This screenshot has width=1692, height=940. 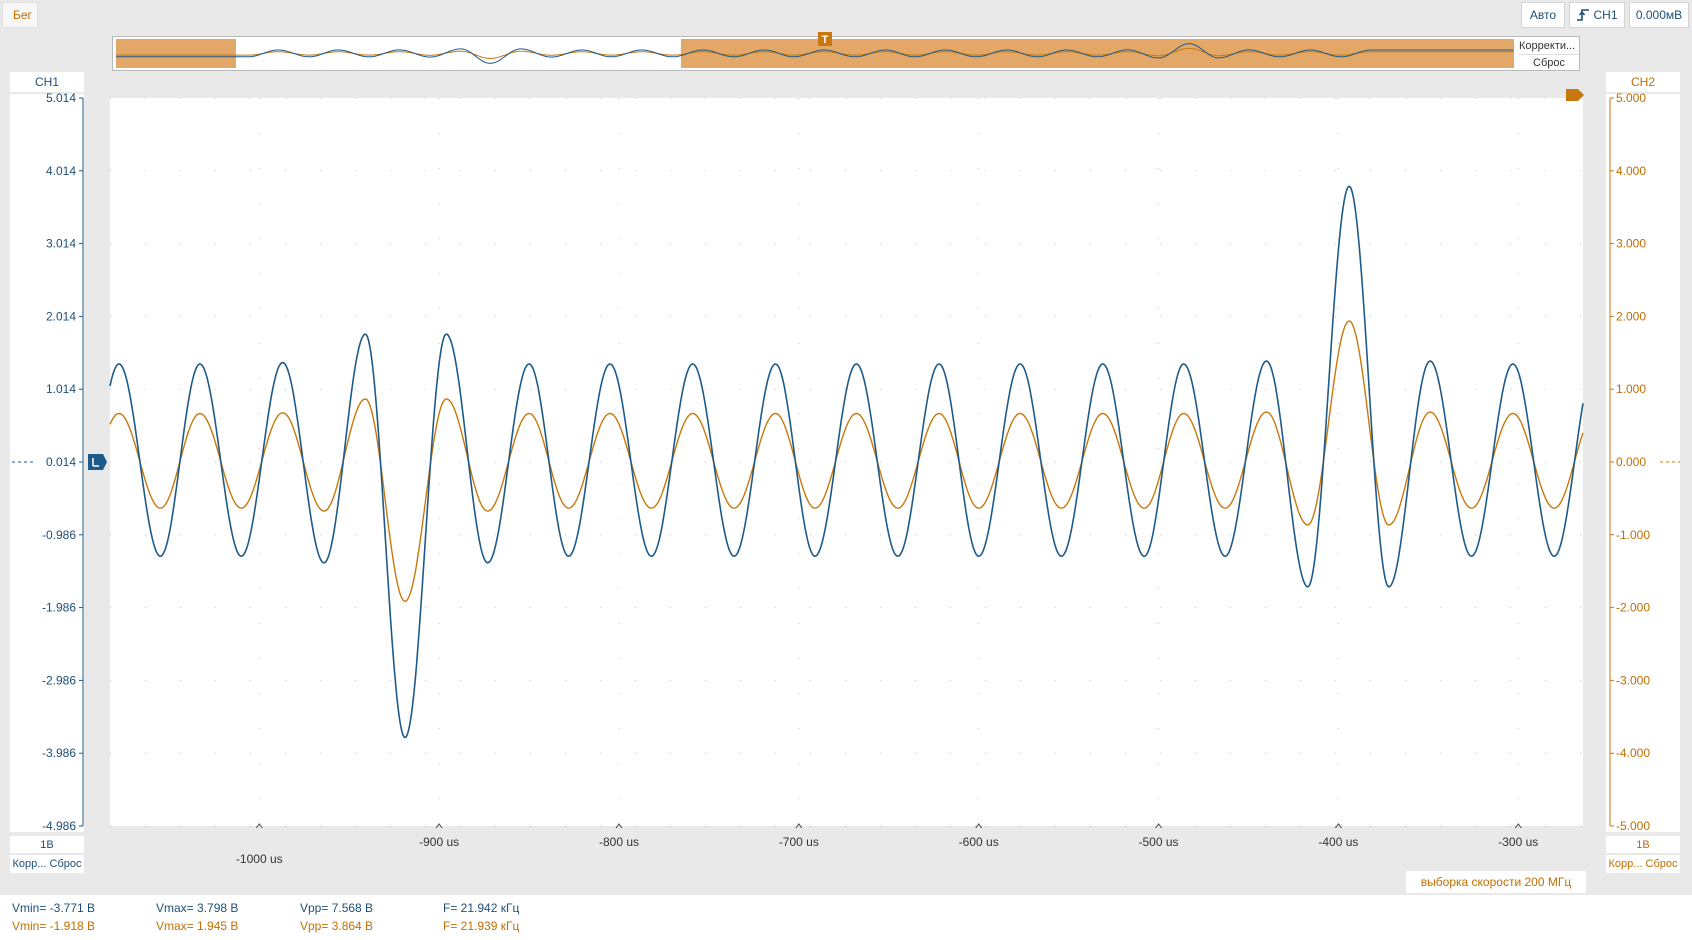 What do you see at coordinates (1338, 842) in the screenshot?
I see `x-tick-label: -400 us` at bounding box center [1338, 842].